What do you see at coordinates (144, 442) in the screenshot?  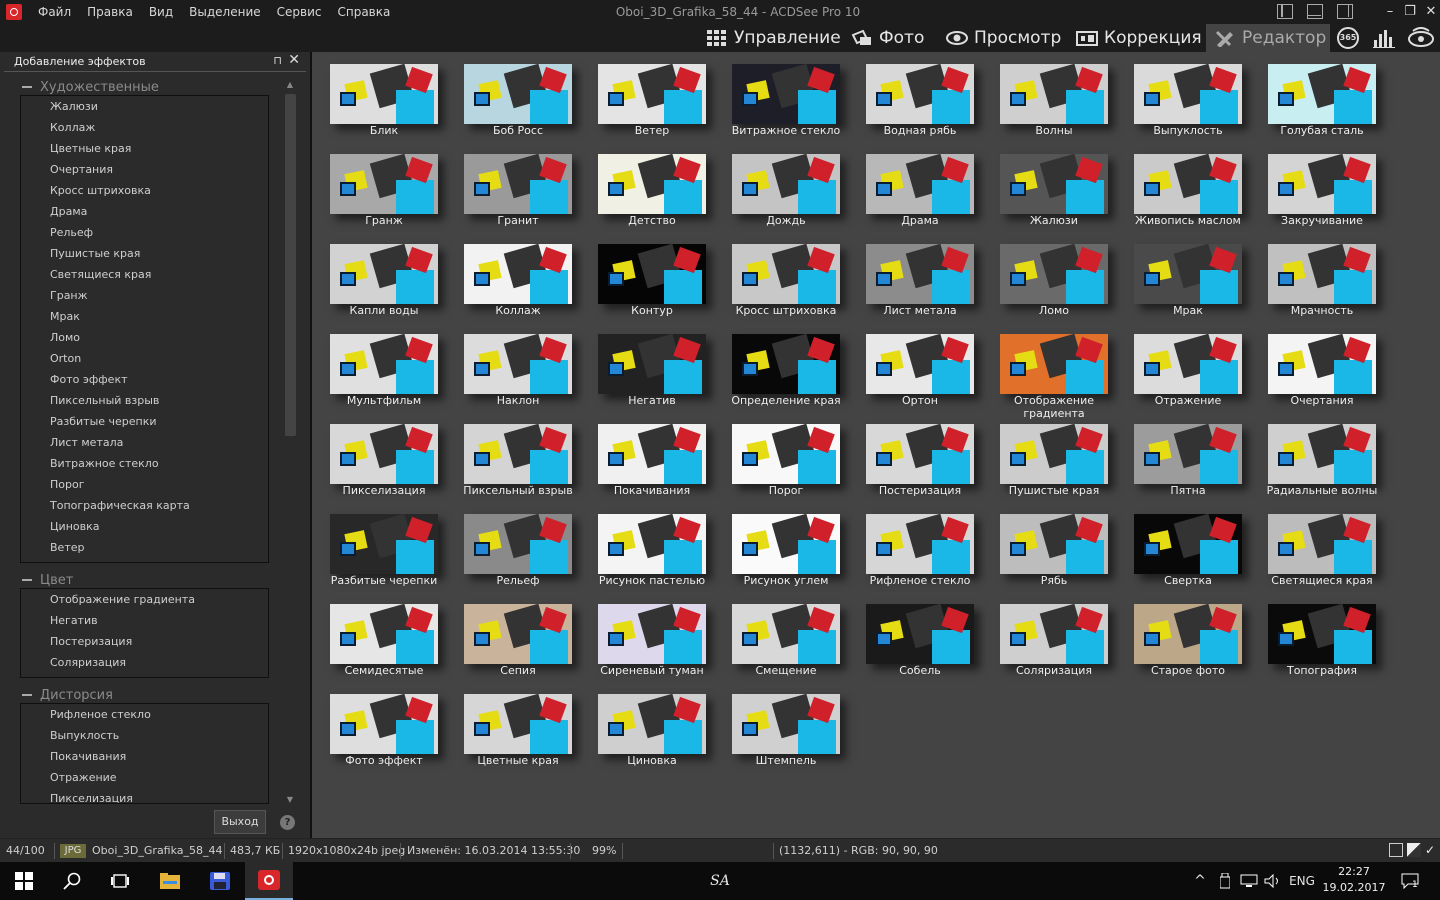 I see `effect-list-item: Лист метала` at bounding box center [144, 442].